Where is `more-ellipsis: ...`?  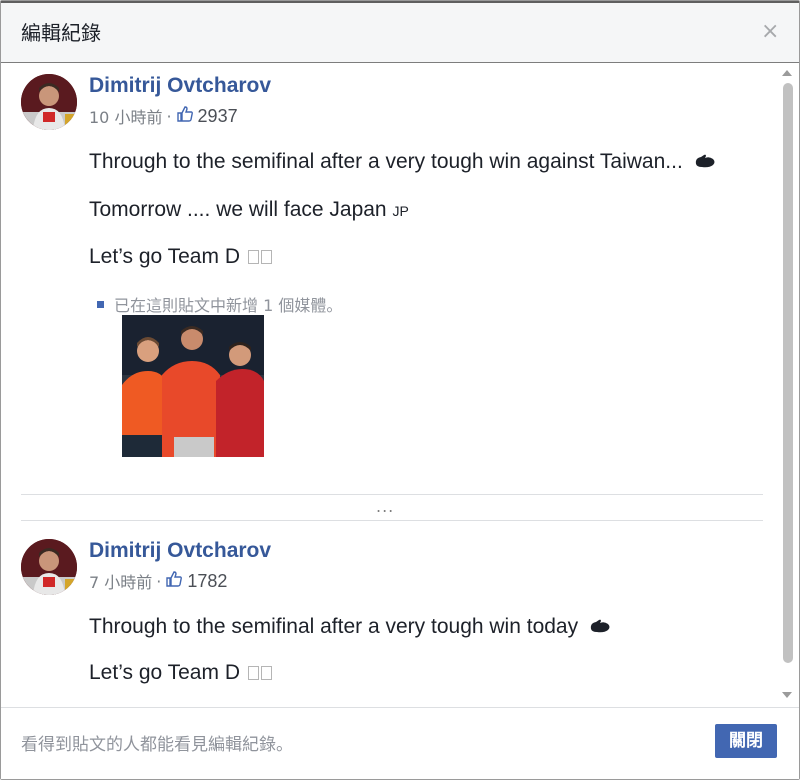
more-ellipsis: ... is located at coordinates (385, 506).